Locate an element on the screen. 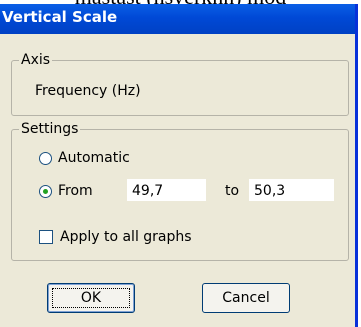 Image resolution: width=361 pixels, height=327 pixels. apply-all-checkbox is located at coordinates (46, 237).